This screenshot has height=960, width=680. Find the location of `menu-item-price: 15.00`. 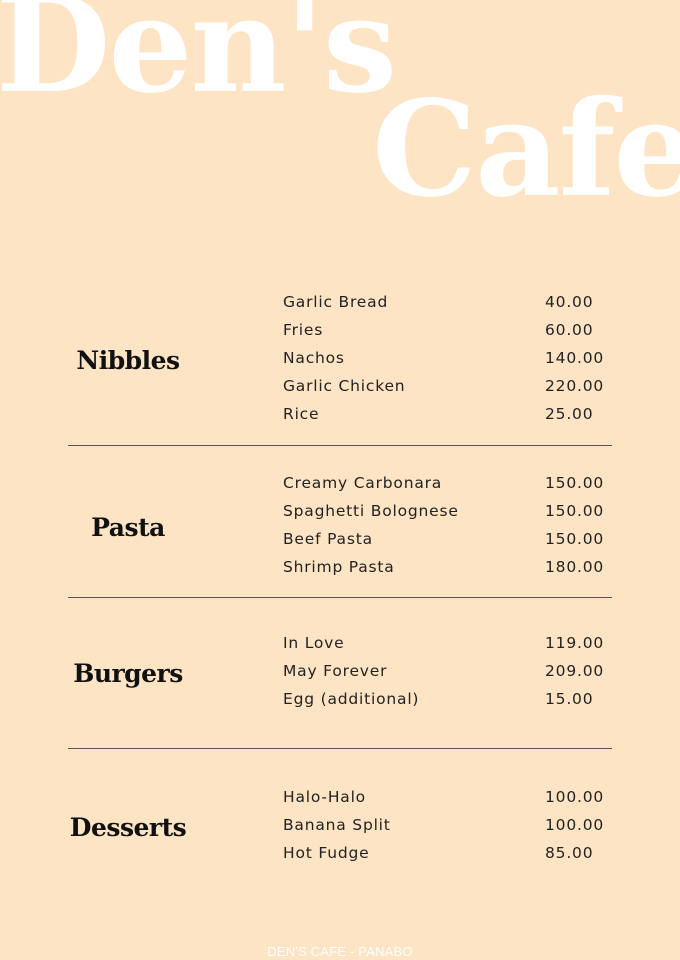

menu-item-price: 15.00 is located at coordinates (569, 699).